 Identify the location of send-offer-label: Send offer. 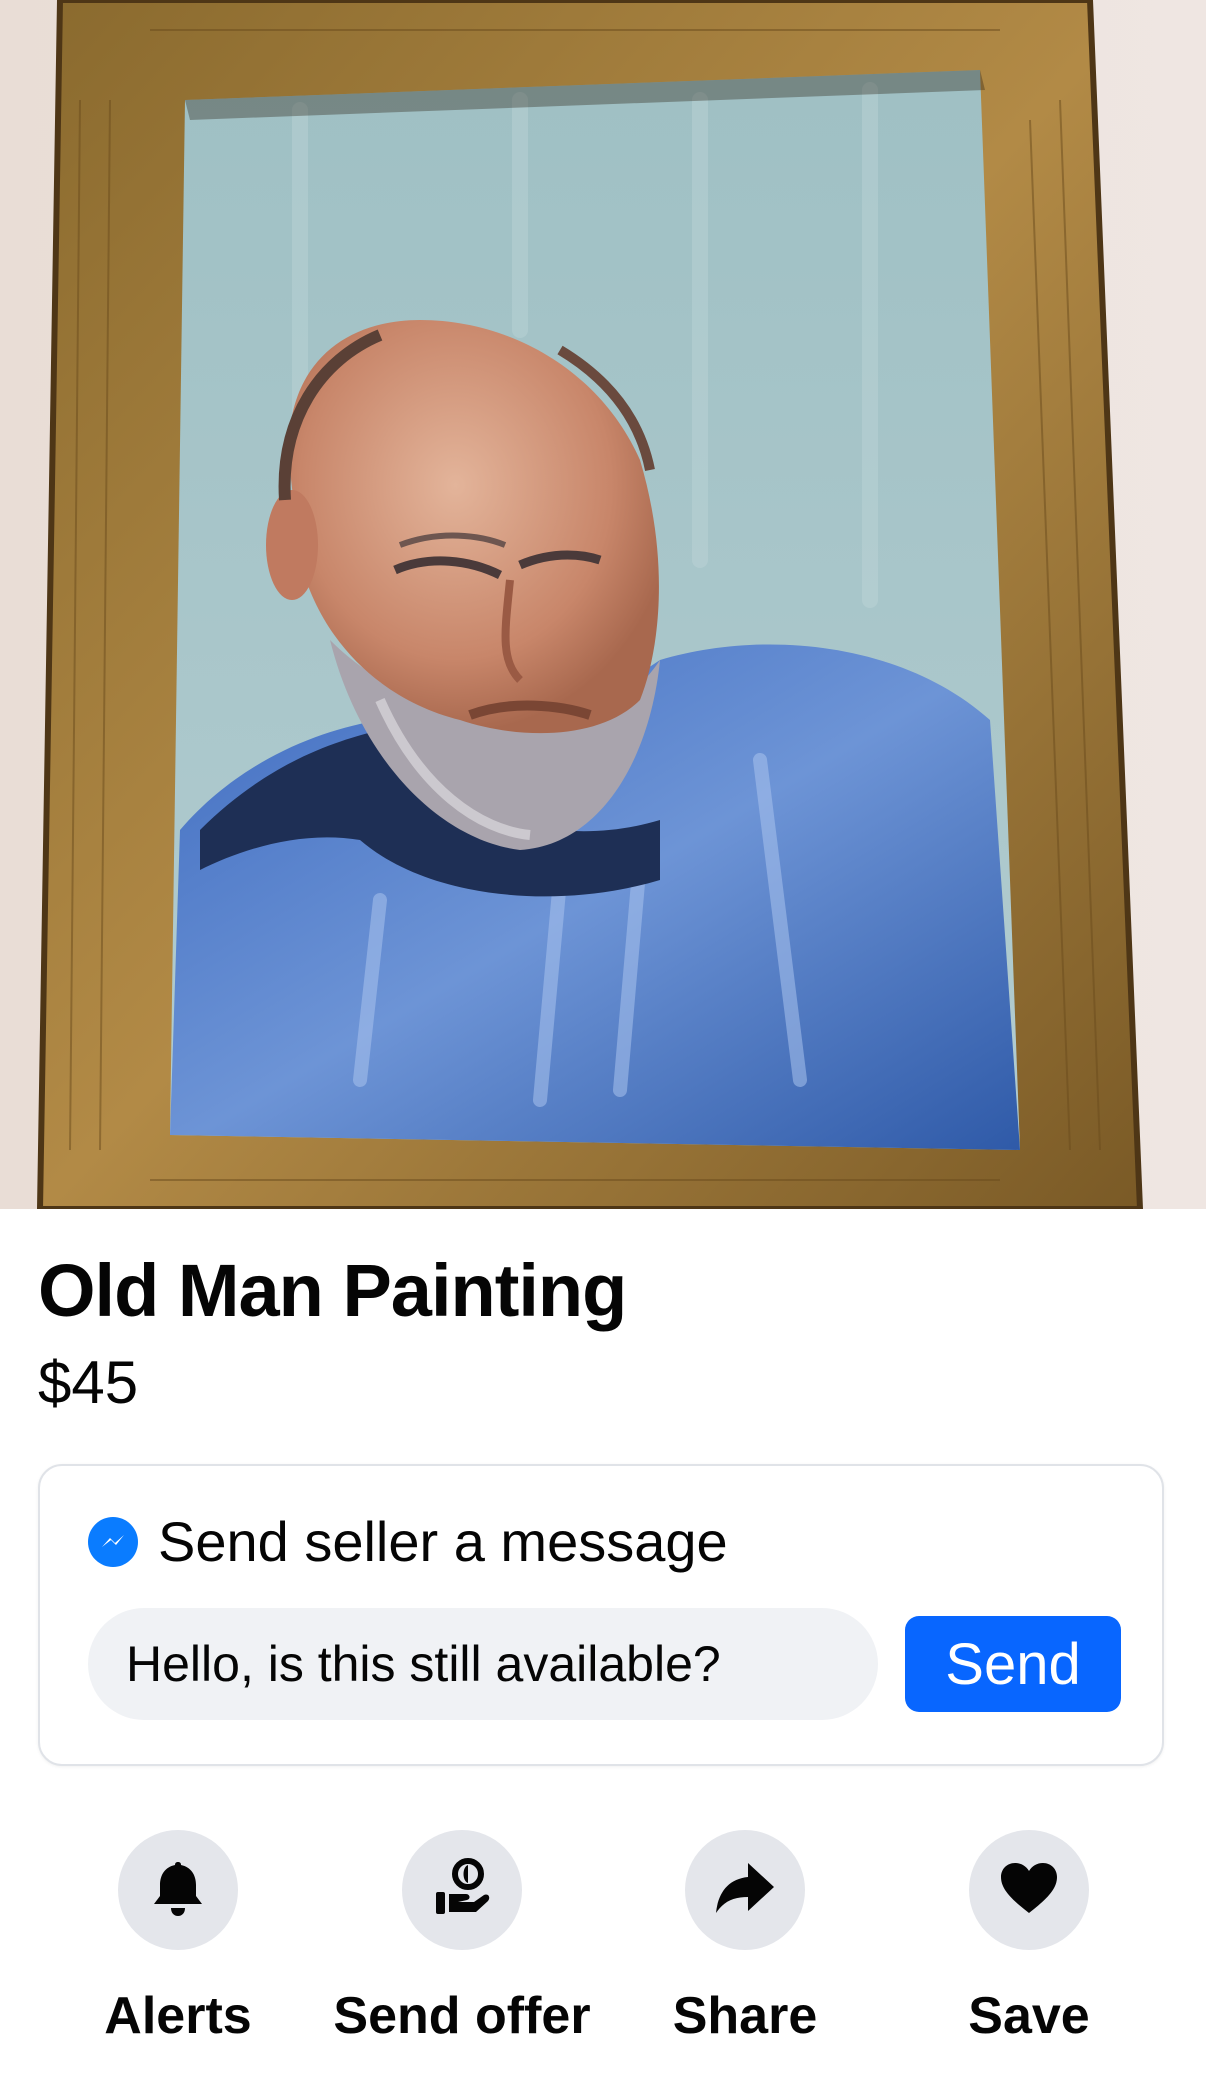
(462, 2016).